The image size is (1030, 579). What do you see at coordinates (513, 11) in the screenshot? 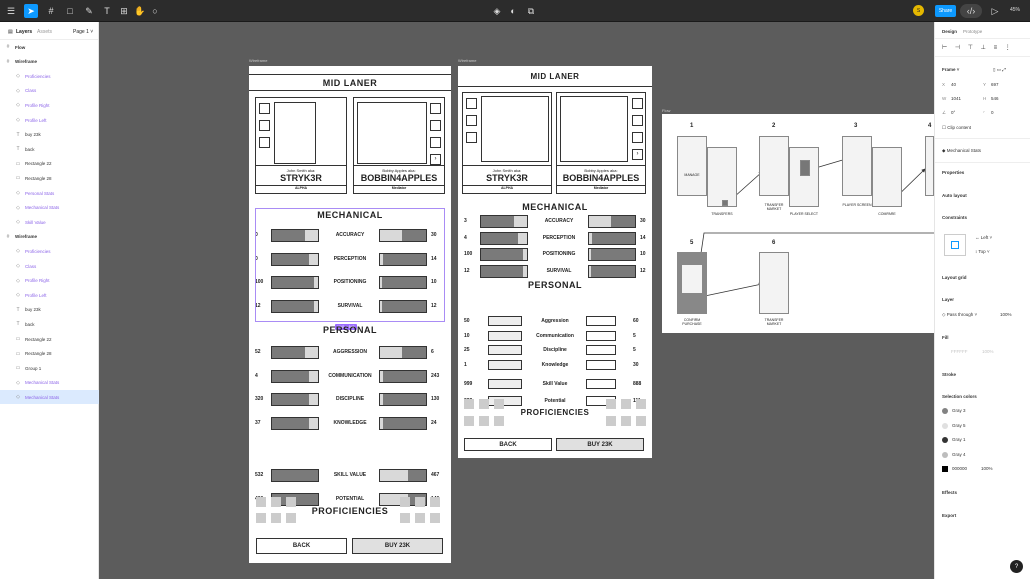
I see `mask-icon: ◐` at bounding box center [513, 11].